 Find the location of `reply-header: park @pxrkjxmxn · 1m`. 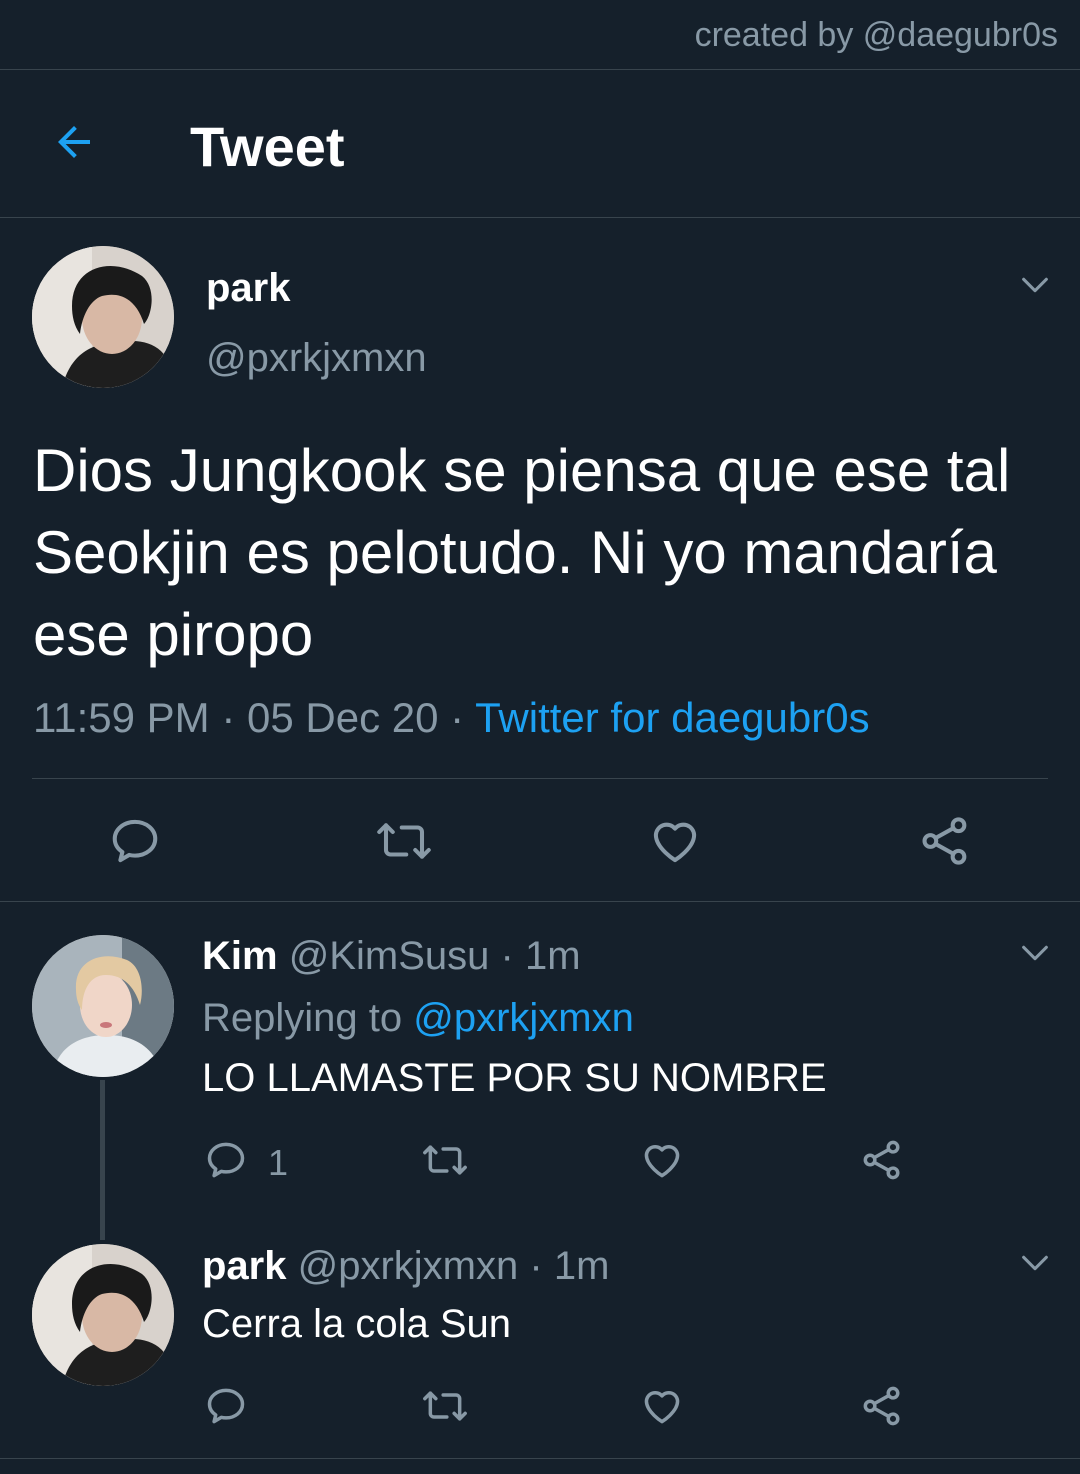

reply-header: park @pxrkjxmxn · 1m is located at coordinates (405, 1266).